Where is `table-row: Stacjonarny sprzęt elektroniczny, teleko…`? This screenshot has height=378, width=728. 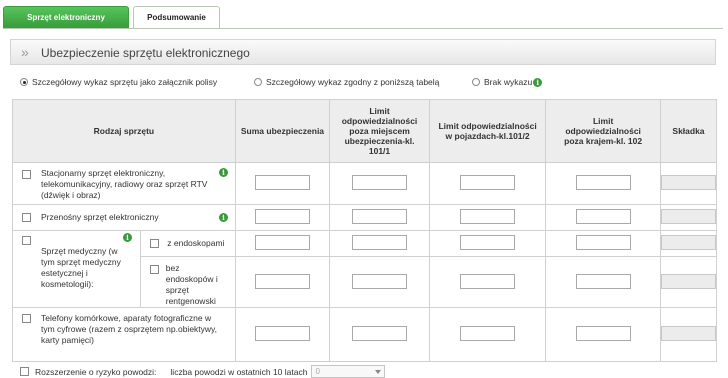 table-row: Stacjonarny sprzęt elektroniczny, teleko… is located at coordinates (365, 183).